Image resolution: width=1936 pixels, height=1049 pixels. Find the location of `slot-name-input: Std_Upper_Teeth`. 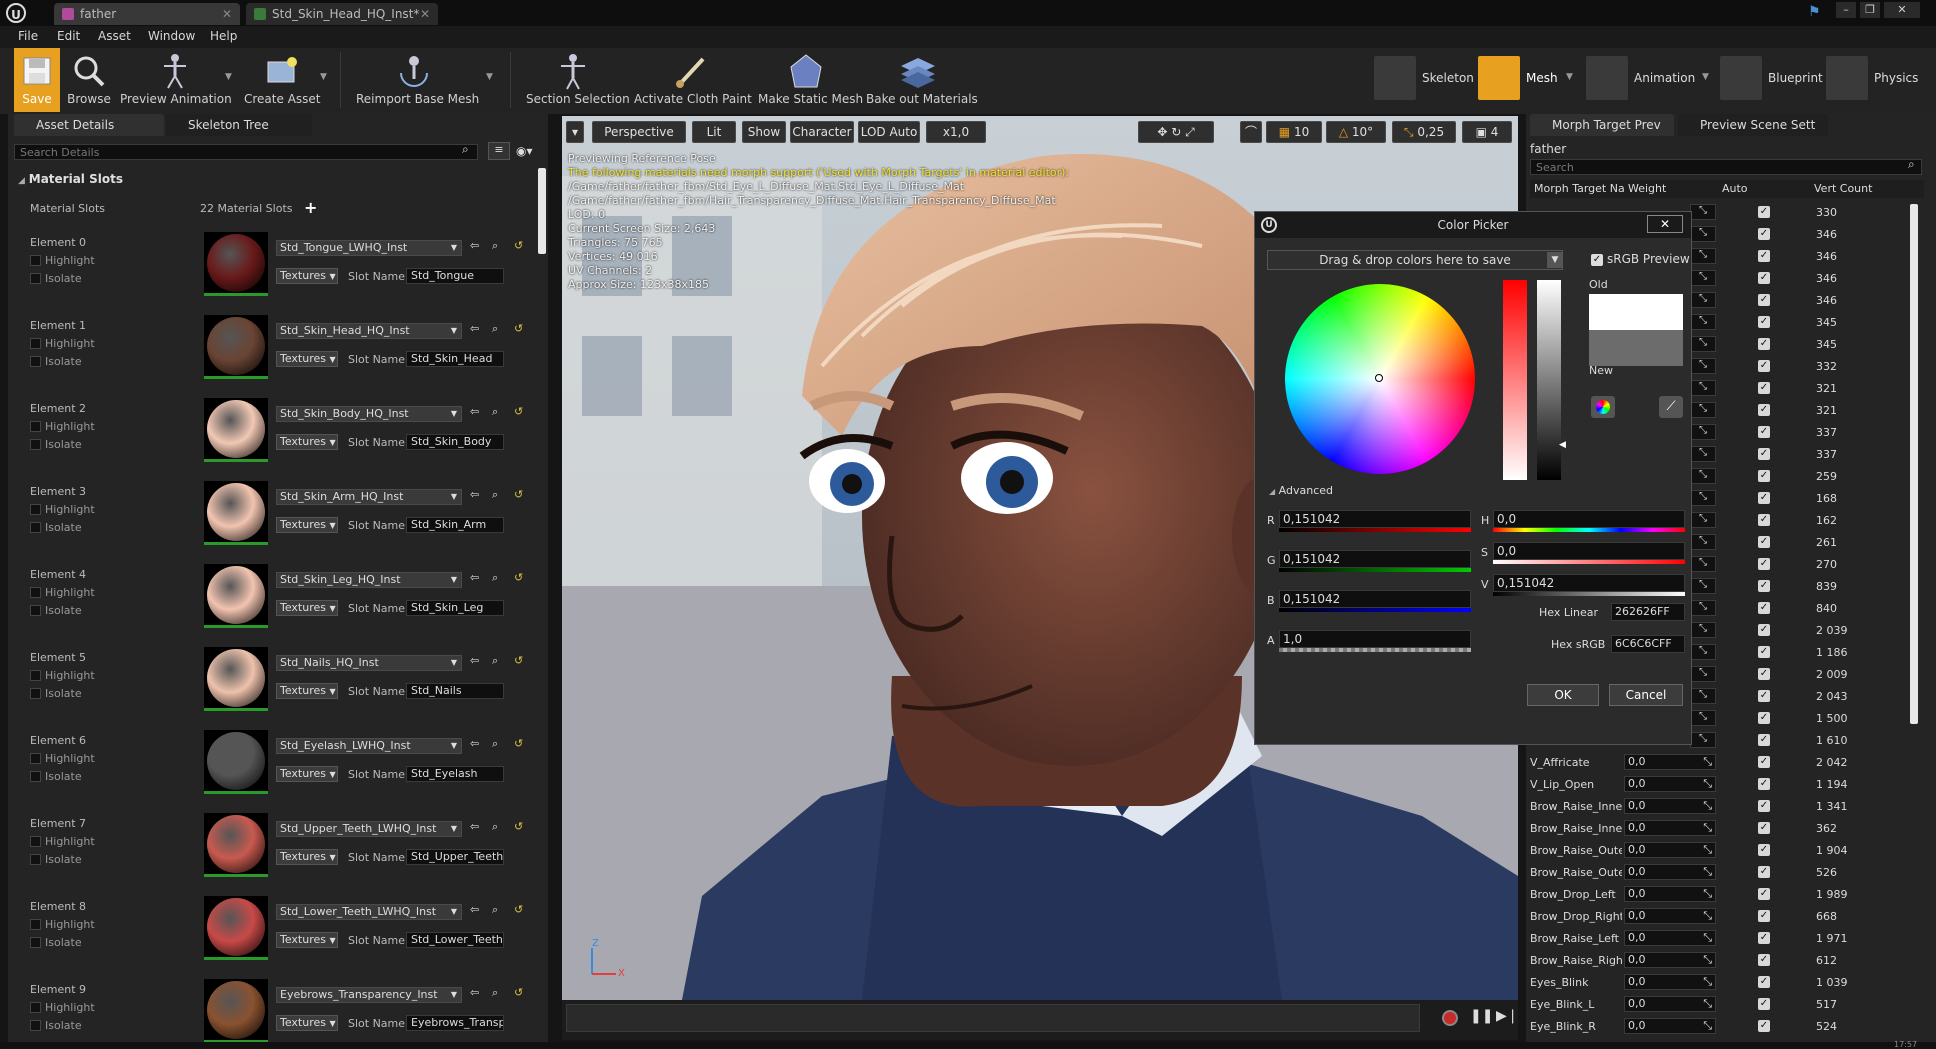

slot-name-input: Std_Upper_Teeth is located at coordinates (455, 857).